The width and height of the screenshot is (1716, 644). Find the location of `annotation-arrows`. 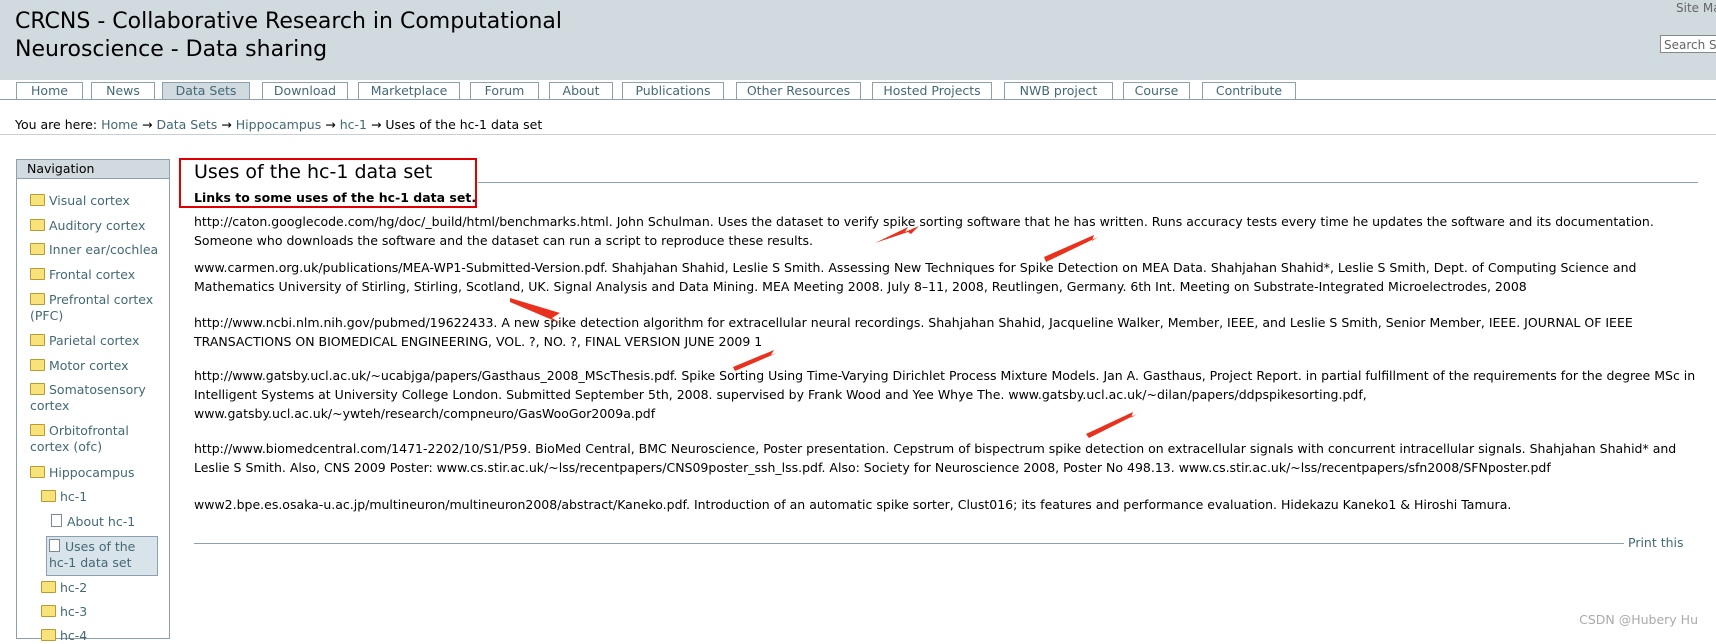

annotation-arrows is located at coordinates (823, 332).